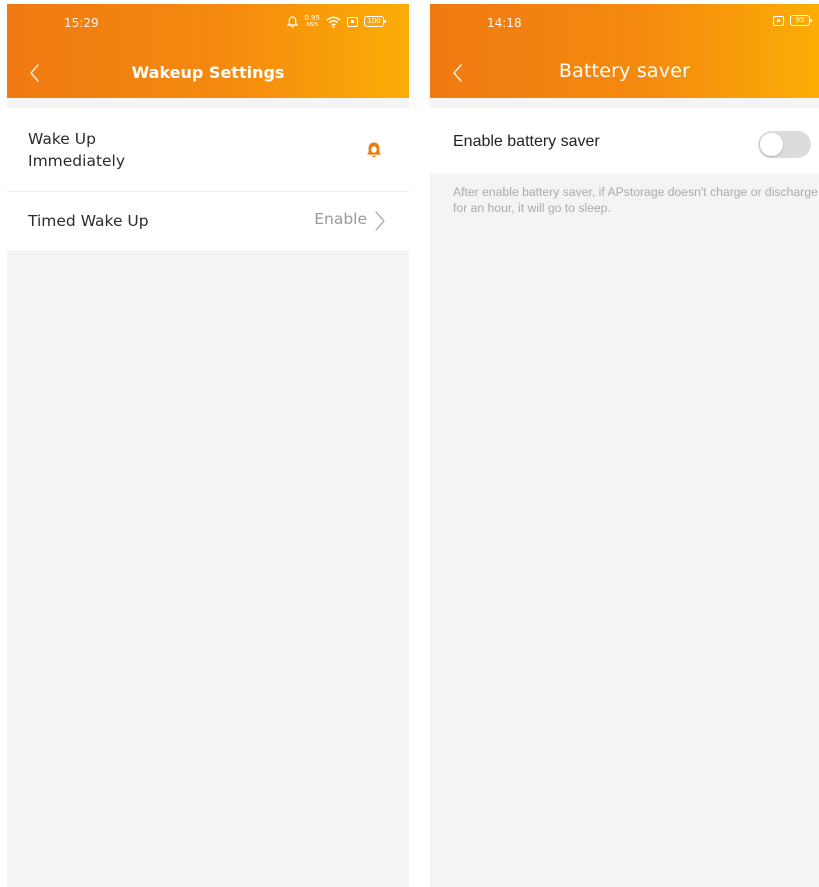 This screenshot has width=819, height=887. Describe the element at coordinates (504, 23) in the screenshot. I see `status-time: 14:18` at that location.